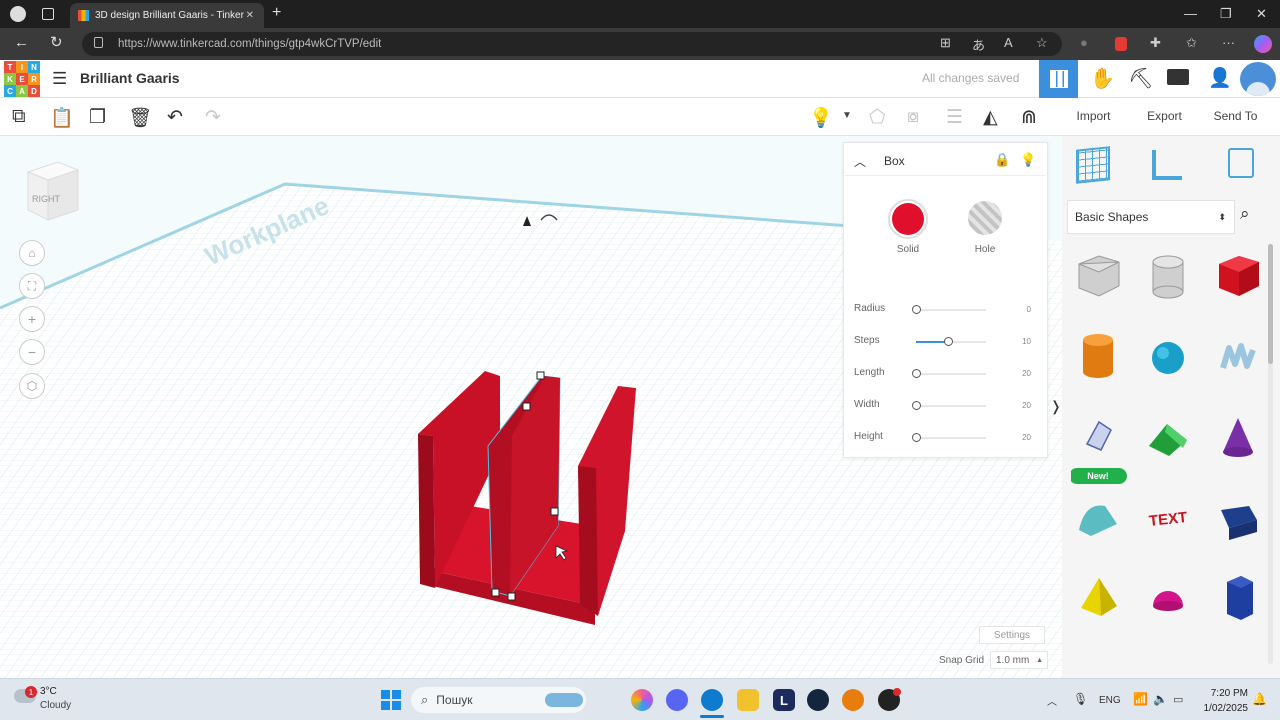 The image size is (1280, 720). What do you see at coordinates (32, 286) in the screenshot?
I see `fit-view-icon: ⛶` at bounding box center [32, 286].